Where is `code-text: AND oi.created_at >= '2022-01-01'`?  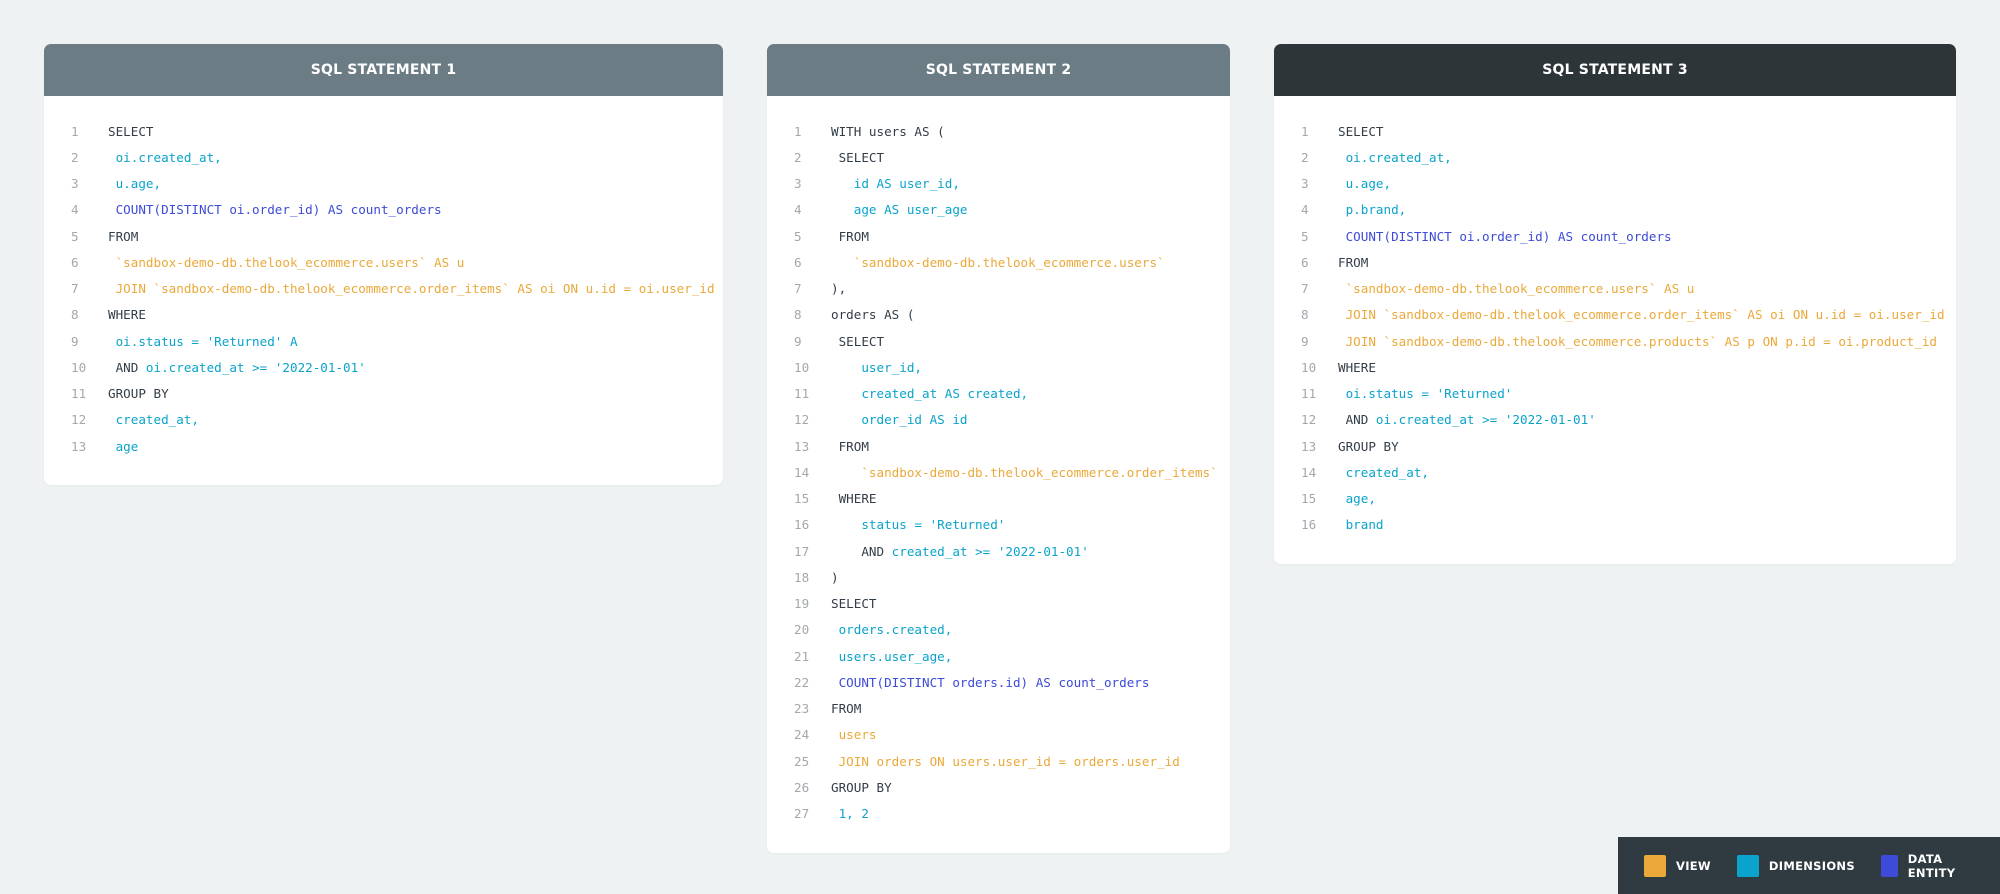 code-text: AND oi.created_at >= '2022-01-01' is located at coordinates (1467, 419).